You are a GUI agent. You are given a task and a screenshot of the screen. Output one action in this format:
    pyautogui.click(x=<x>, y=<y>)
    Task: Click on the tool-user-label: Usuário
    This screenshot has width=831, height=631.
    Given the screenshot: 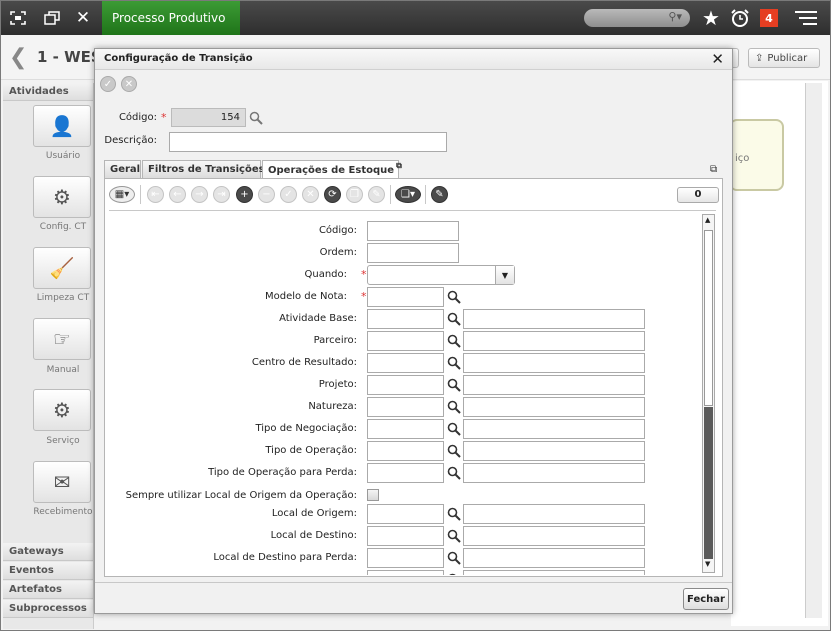 What is the action you would take?
    pyautogui.click(x=63, y=156)
    